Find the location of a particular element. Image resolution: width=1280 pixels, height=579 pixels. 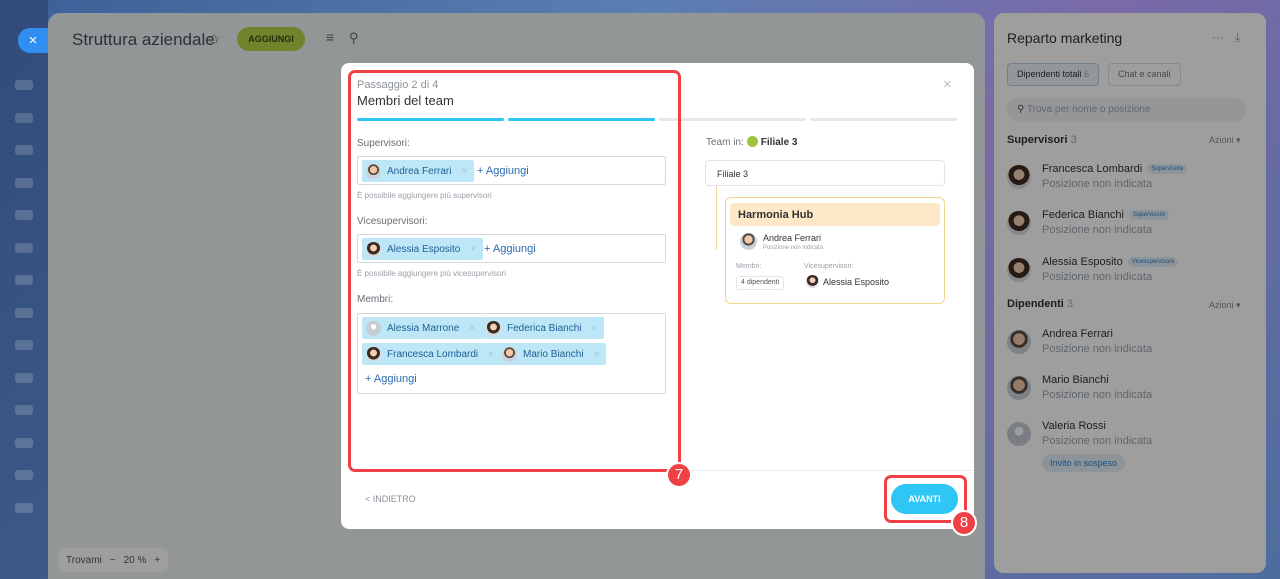

vice-name: Alessia Esposito is located at coordinates (856, 282).